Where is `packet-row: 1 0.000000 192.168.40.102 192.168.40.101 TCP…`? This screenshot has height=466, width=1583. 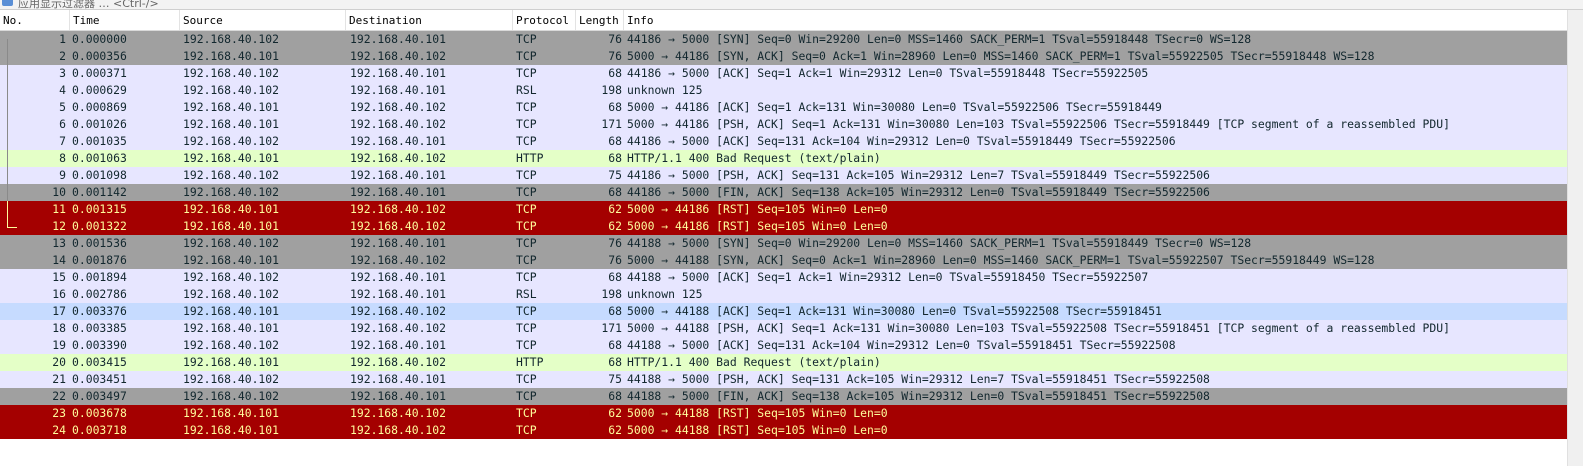
packet-row: 1 0.000000 192.168.40.102 192.168.40.101 TCP… is located at coordinates (784, 39).